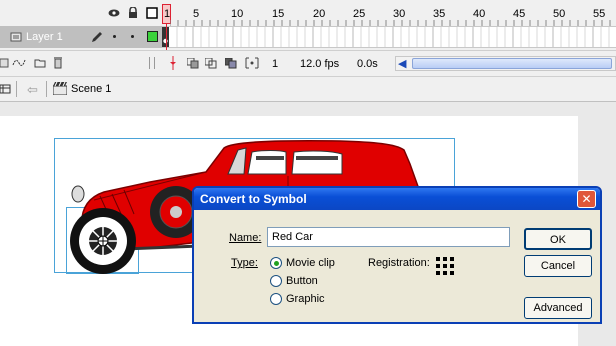 This screenshot has height=346, width=616. I want to click on add-motion-guide-icon, so click(19, 63).